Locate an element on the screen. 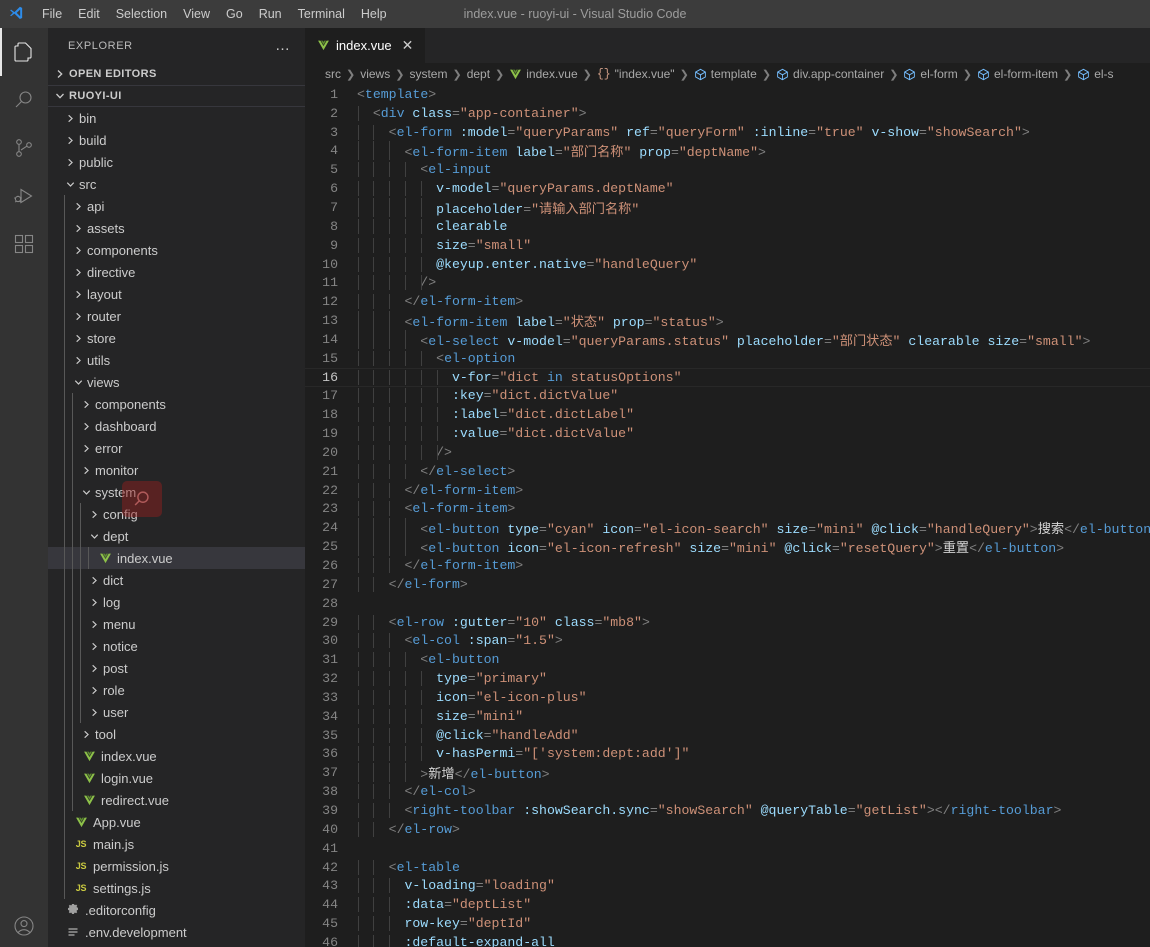 The image size is (1150, 947). file-tree-item: public is located at coordinates (176, 162).